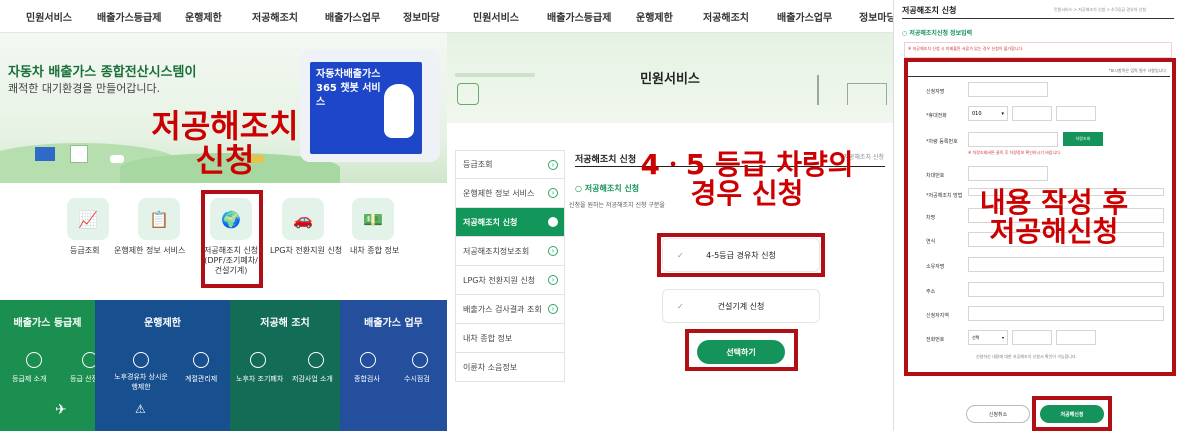 This screenshot has height=431, width=1181. I want to click on road-illustration, so click(495, 75).